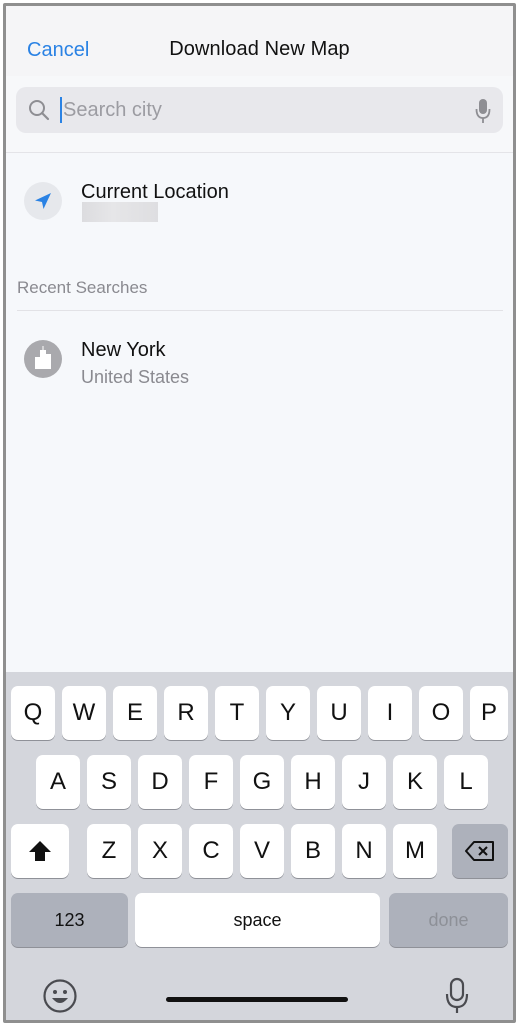 The width and height of the screenshot is (519, 1024). What do you see at coordinates (448, 920) in the screenshot?
I see `done-key: done` at bounding box center [448, 920].